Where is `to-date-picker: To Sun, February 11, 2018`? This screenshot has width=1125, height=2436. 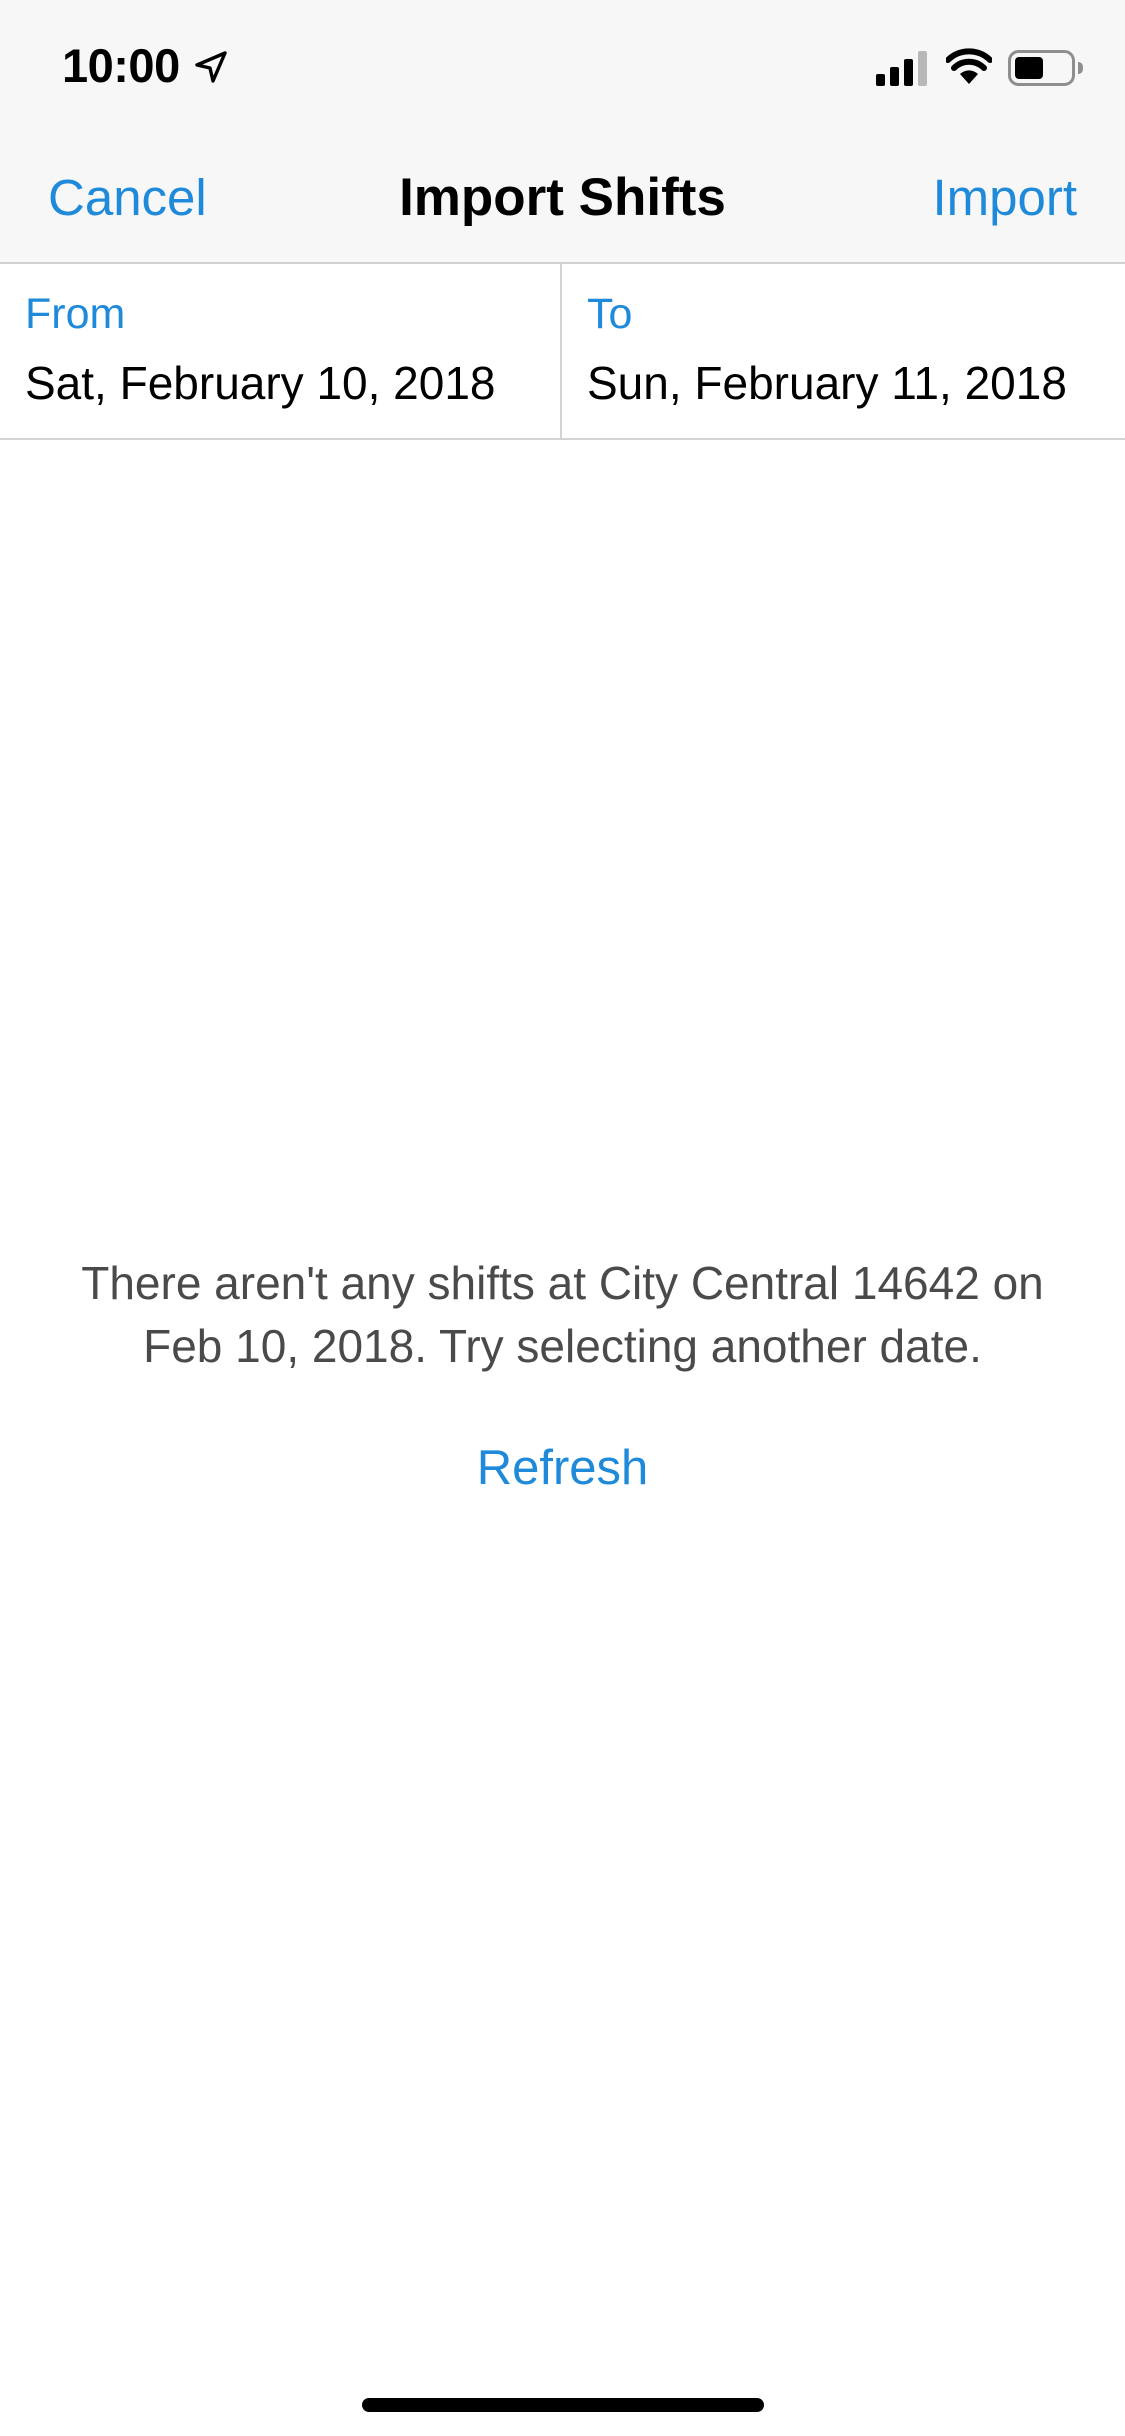
to-date-picker: To Sun, February 11, 2018 is located at coordinates (843, 351).